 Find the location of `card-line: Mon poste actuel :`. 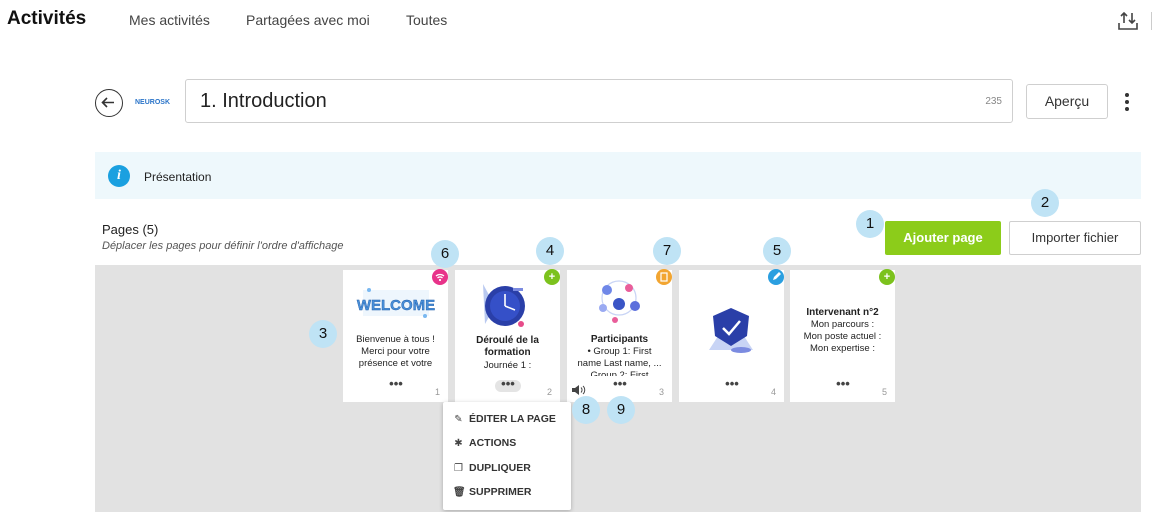

card-line: Mon poste actuel : is located at coordinates (842, 336).